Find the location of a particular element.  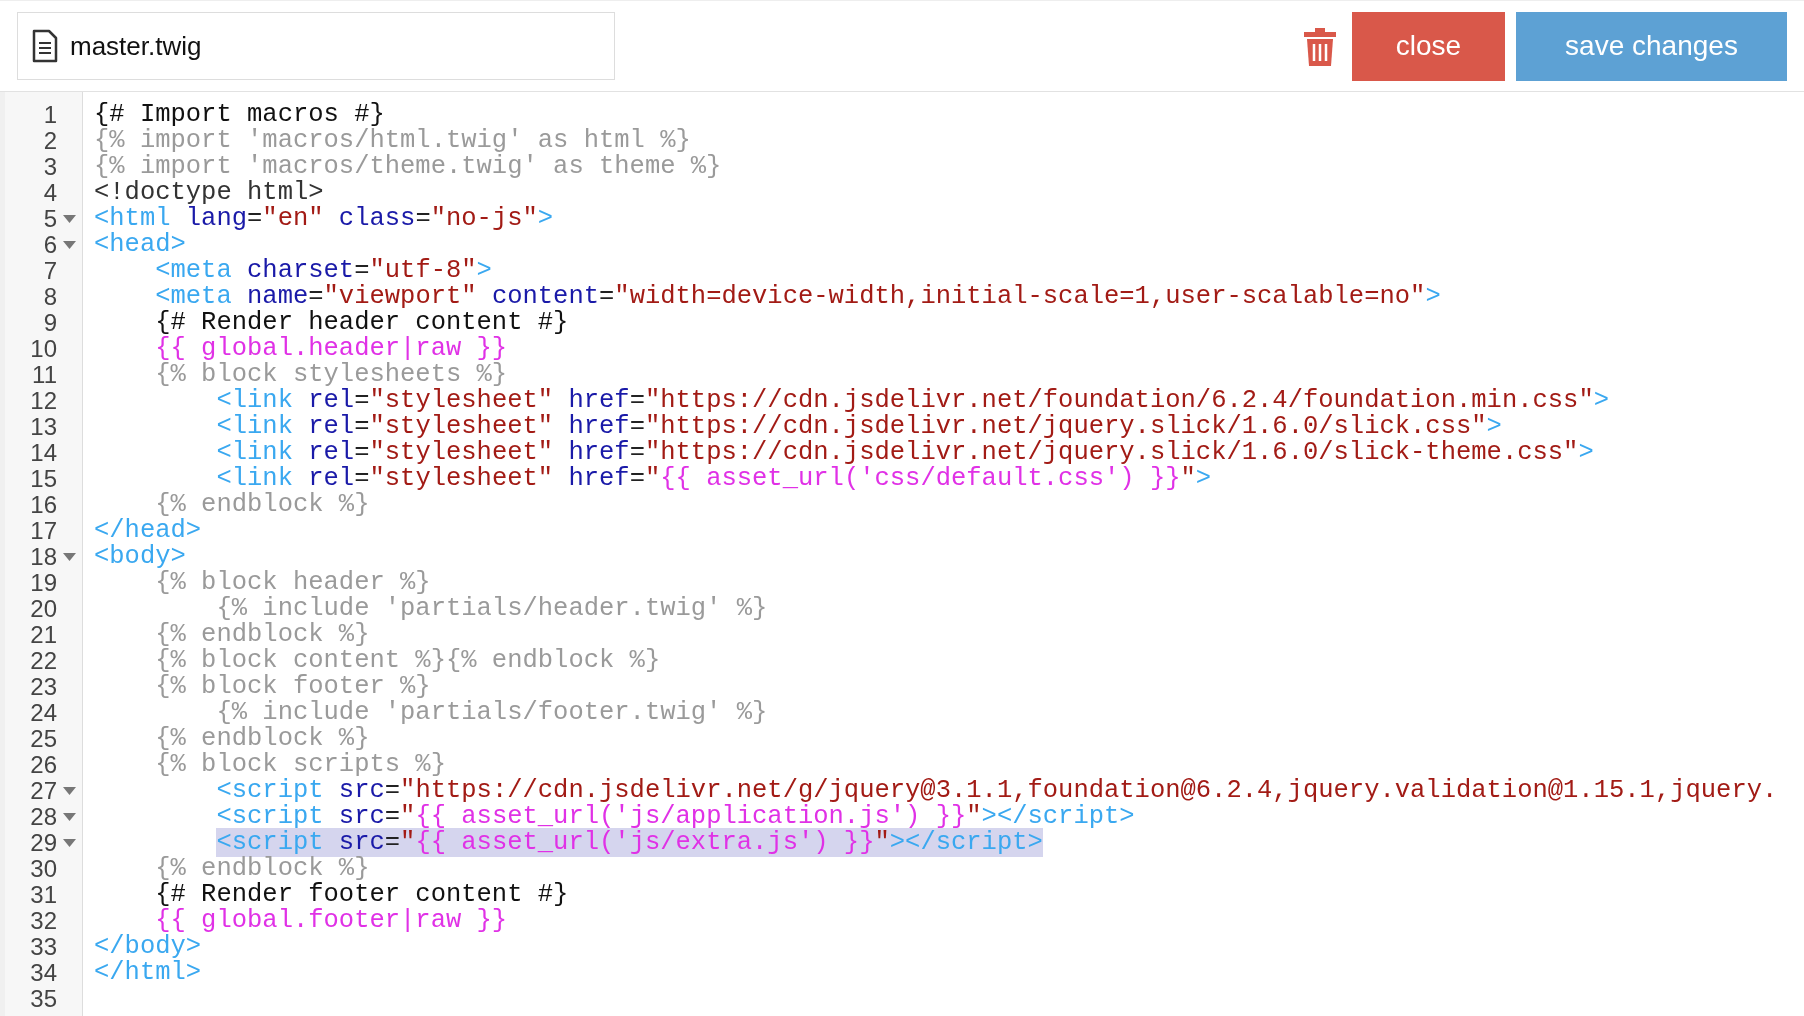

document-icon is located at coordinates (45, 46).